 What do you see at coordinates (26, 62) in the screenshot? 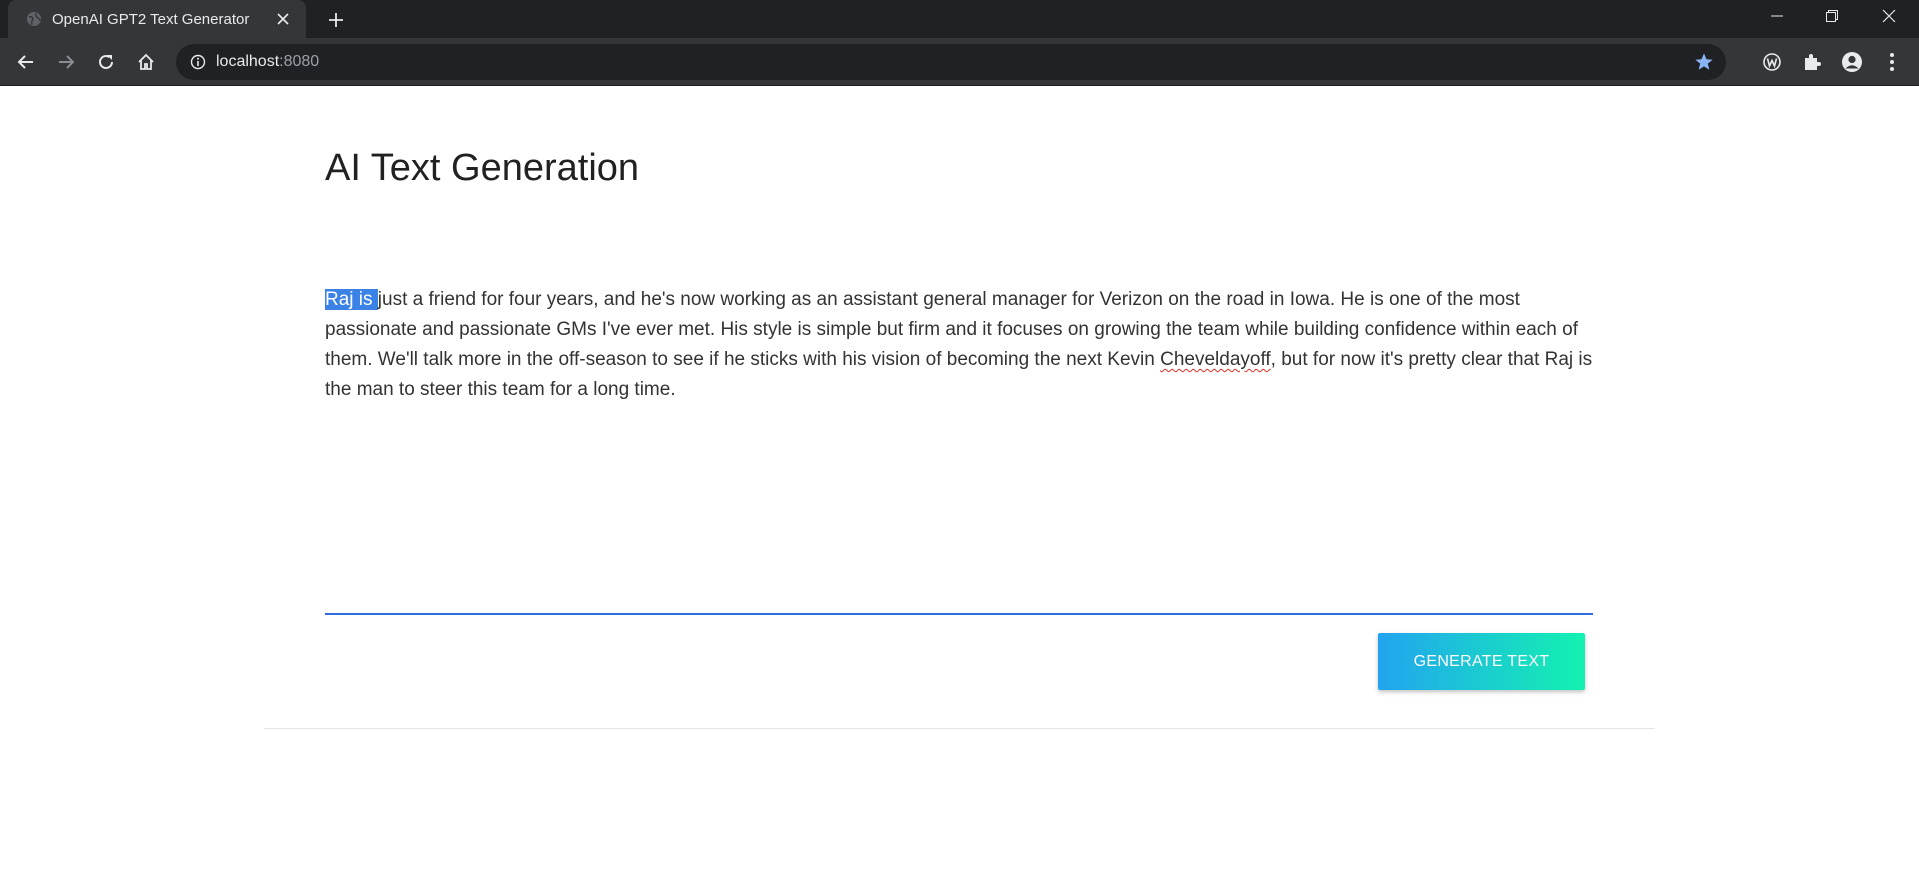
I see `back-arrow-icon` at bounding box center [26, 62].